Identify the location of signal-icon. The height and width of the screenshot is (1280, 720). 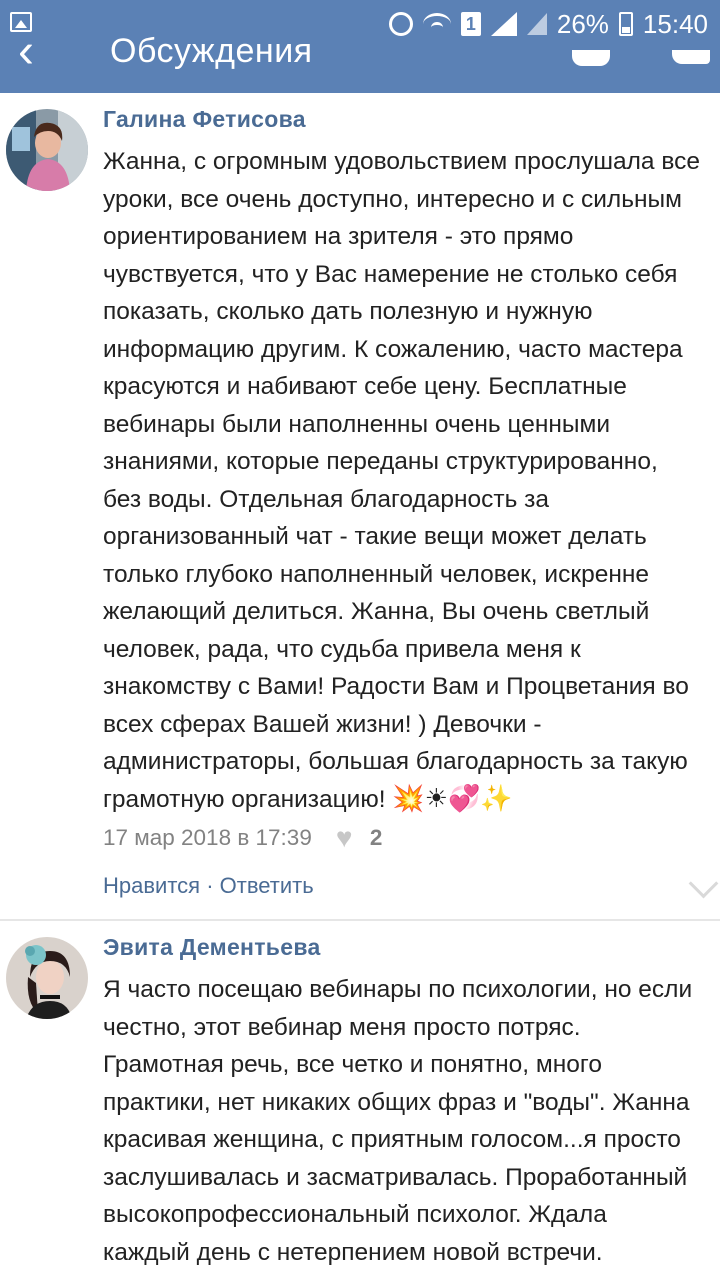
(503, 24).